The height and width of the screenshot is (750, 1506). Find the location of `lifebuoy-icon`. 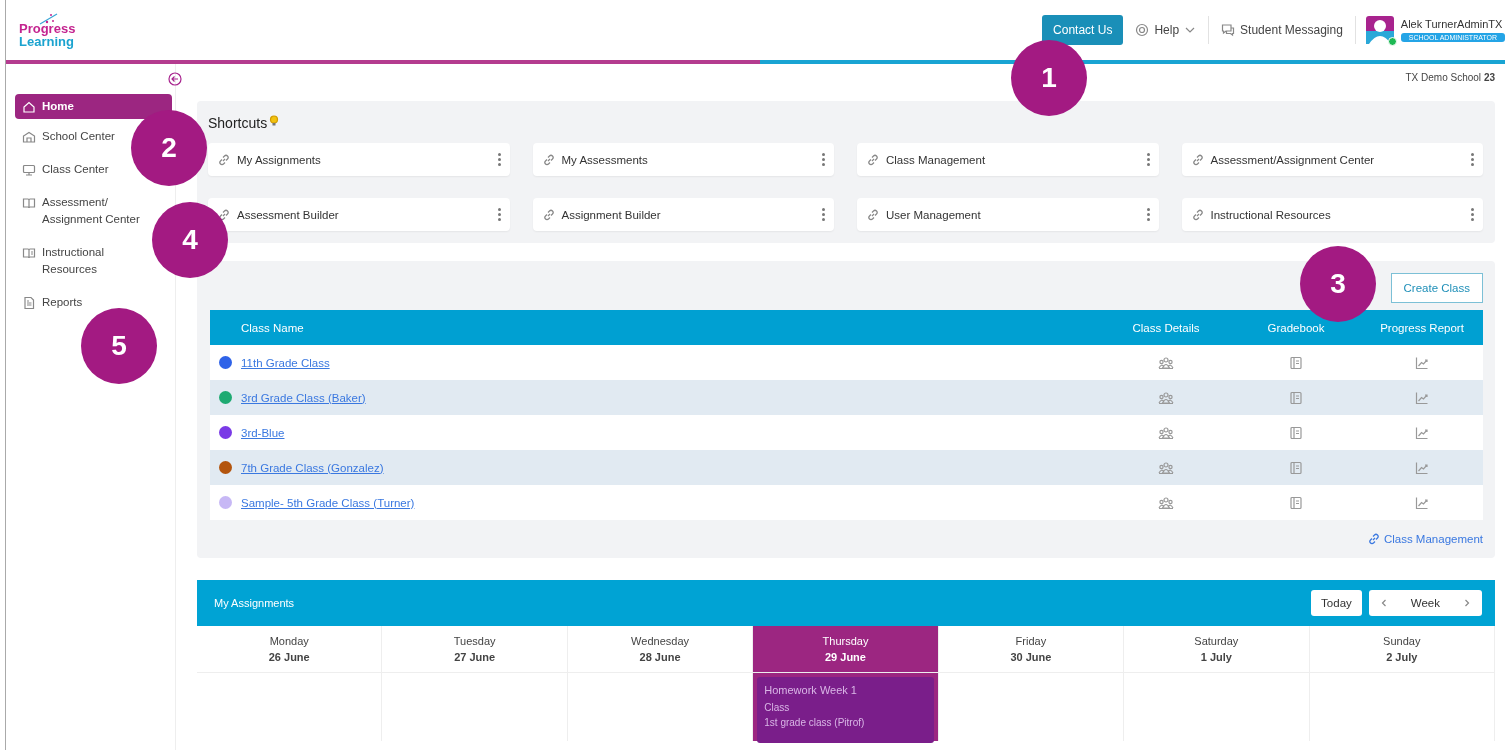

lifebuoy-icon is located at coordinates (1142, 30).